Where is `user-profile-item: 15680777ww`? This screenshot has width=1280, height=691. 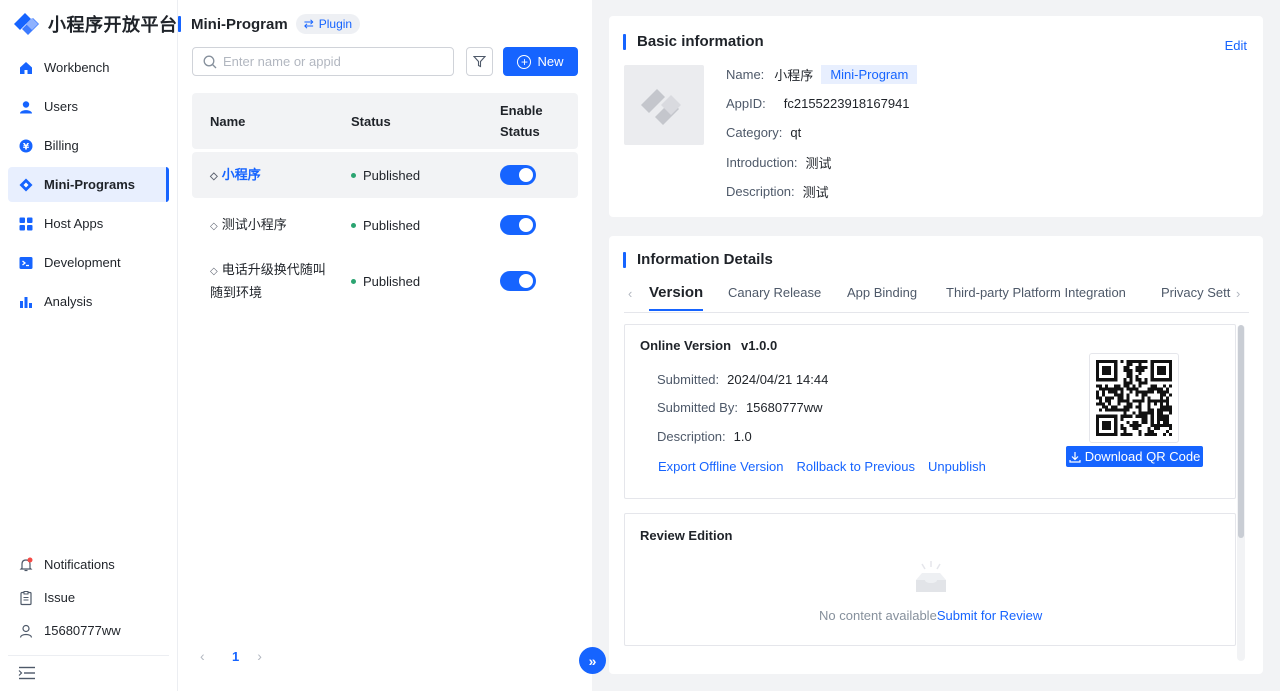
user-profile-item: 15680777ww is located at coordinates (88, 630).